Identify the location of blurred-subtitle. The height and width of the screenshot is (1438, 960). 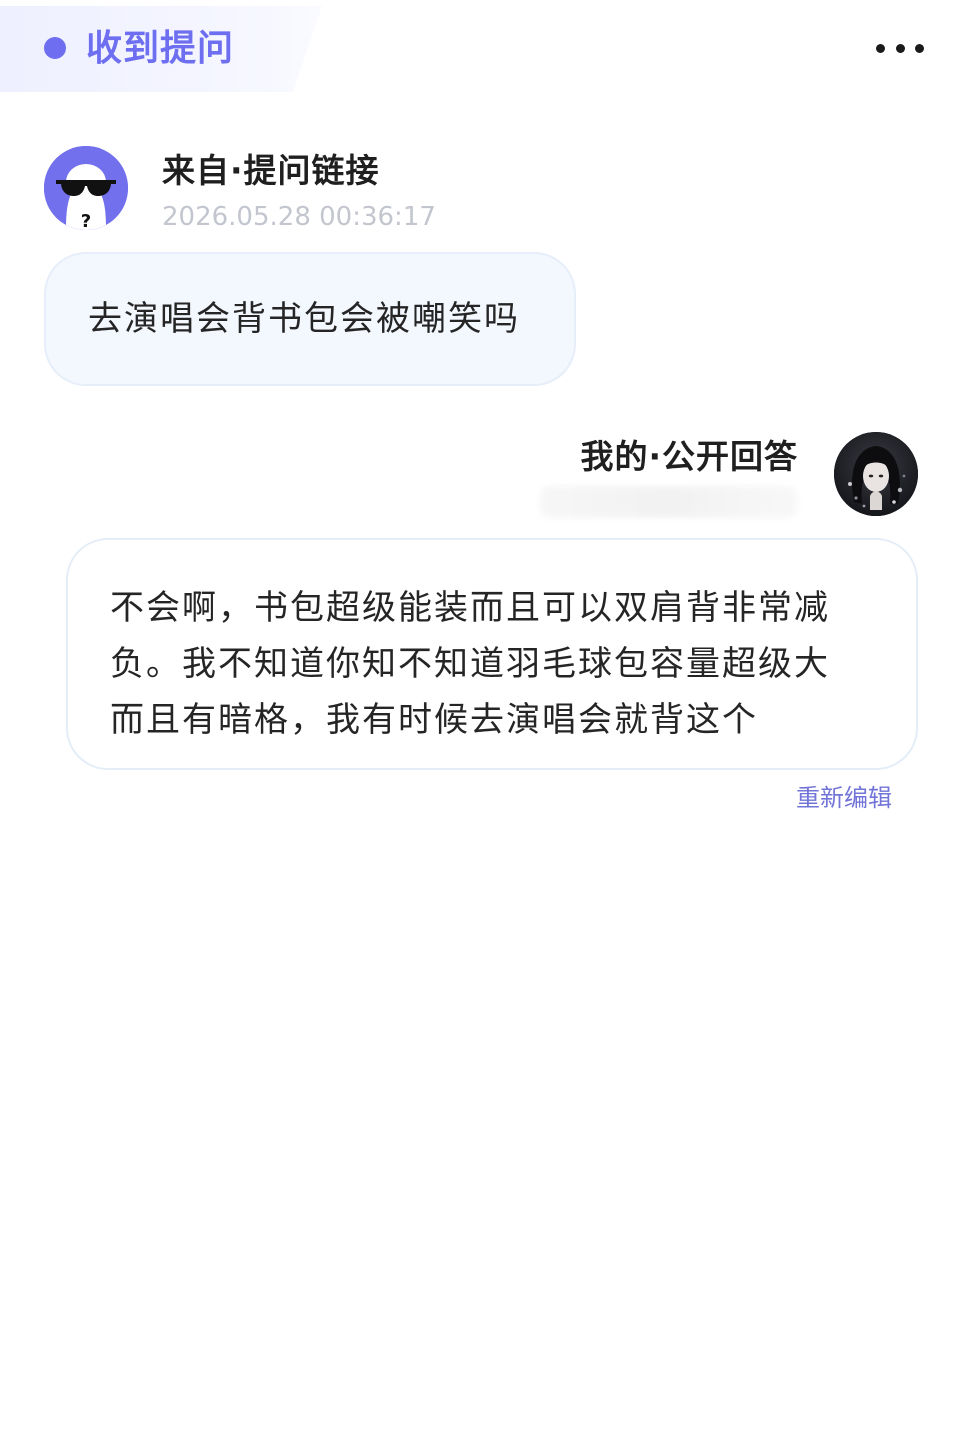
(669, 502).